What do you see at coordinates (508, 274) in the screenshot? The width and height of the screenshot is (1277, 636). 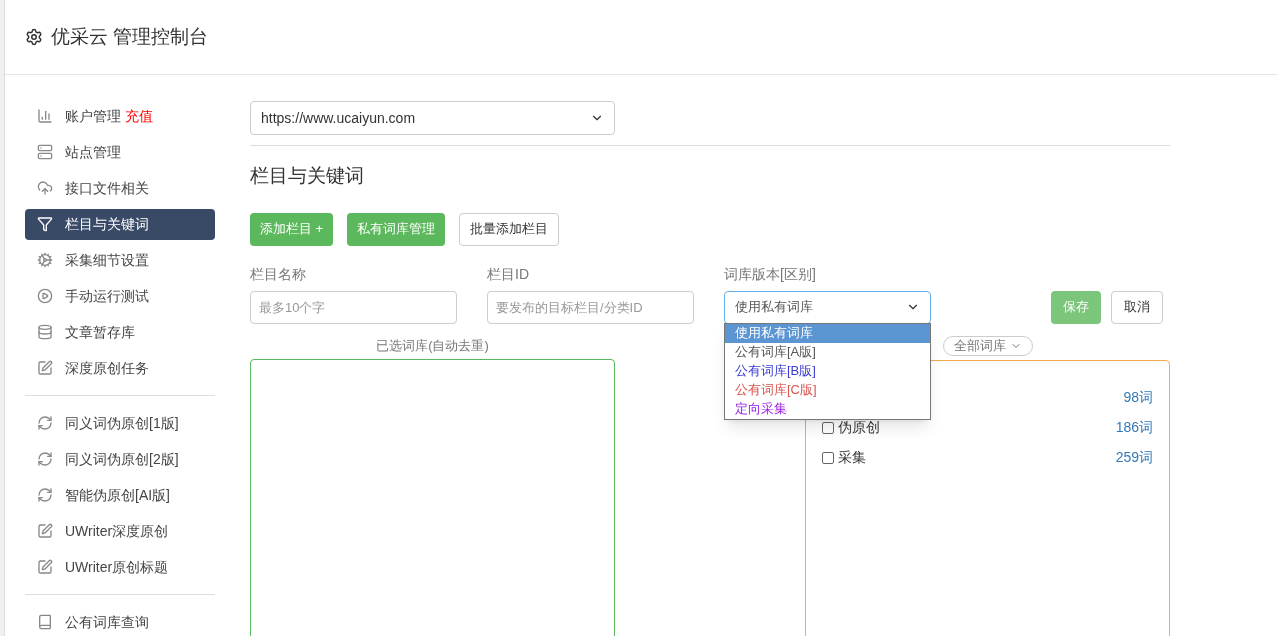 I see `field-label: 栏目ID` at bounding box center [508, 274].